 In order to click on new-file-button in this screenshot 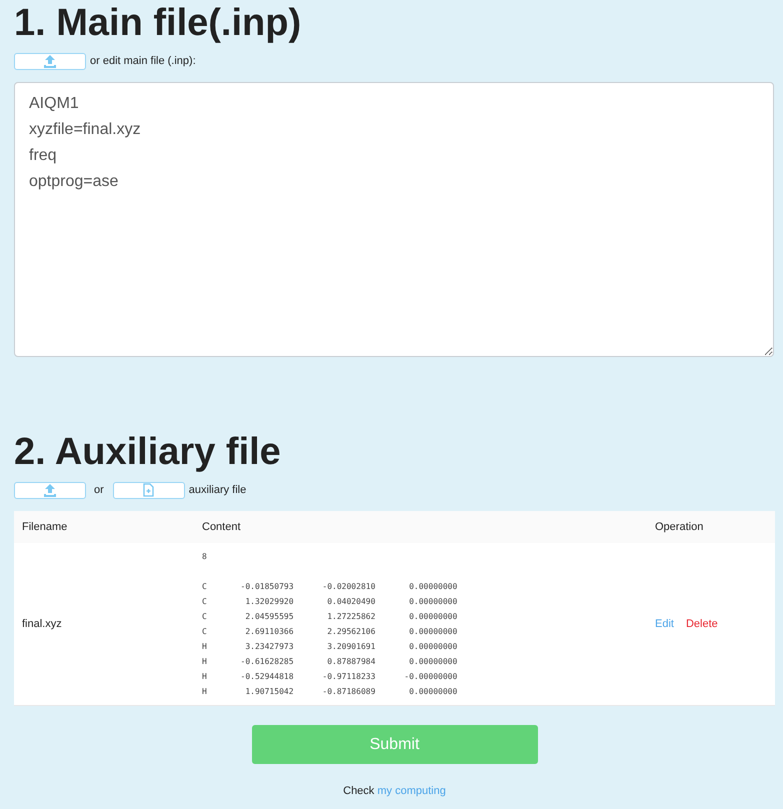, I will do `click(148, 490)`.